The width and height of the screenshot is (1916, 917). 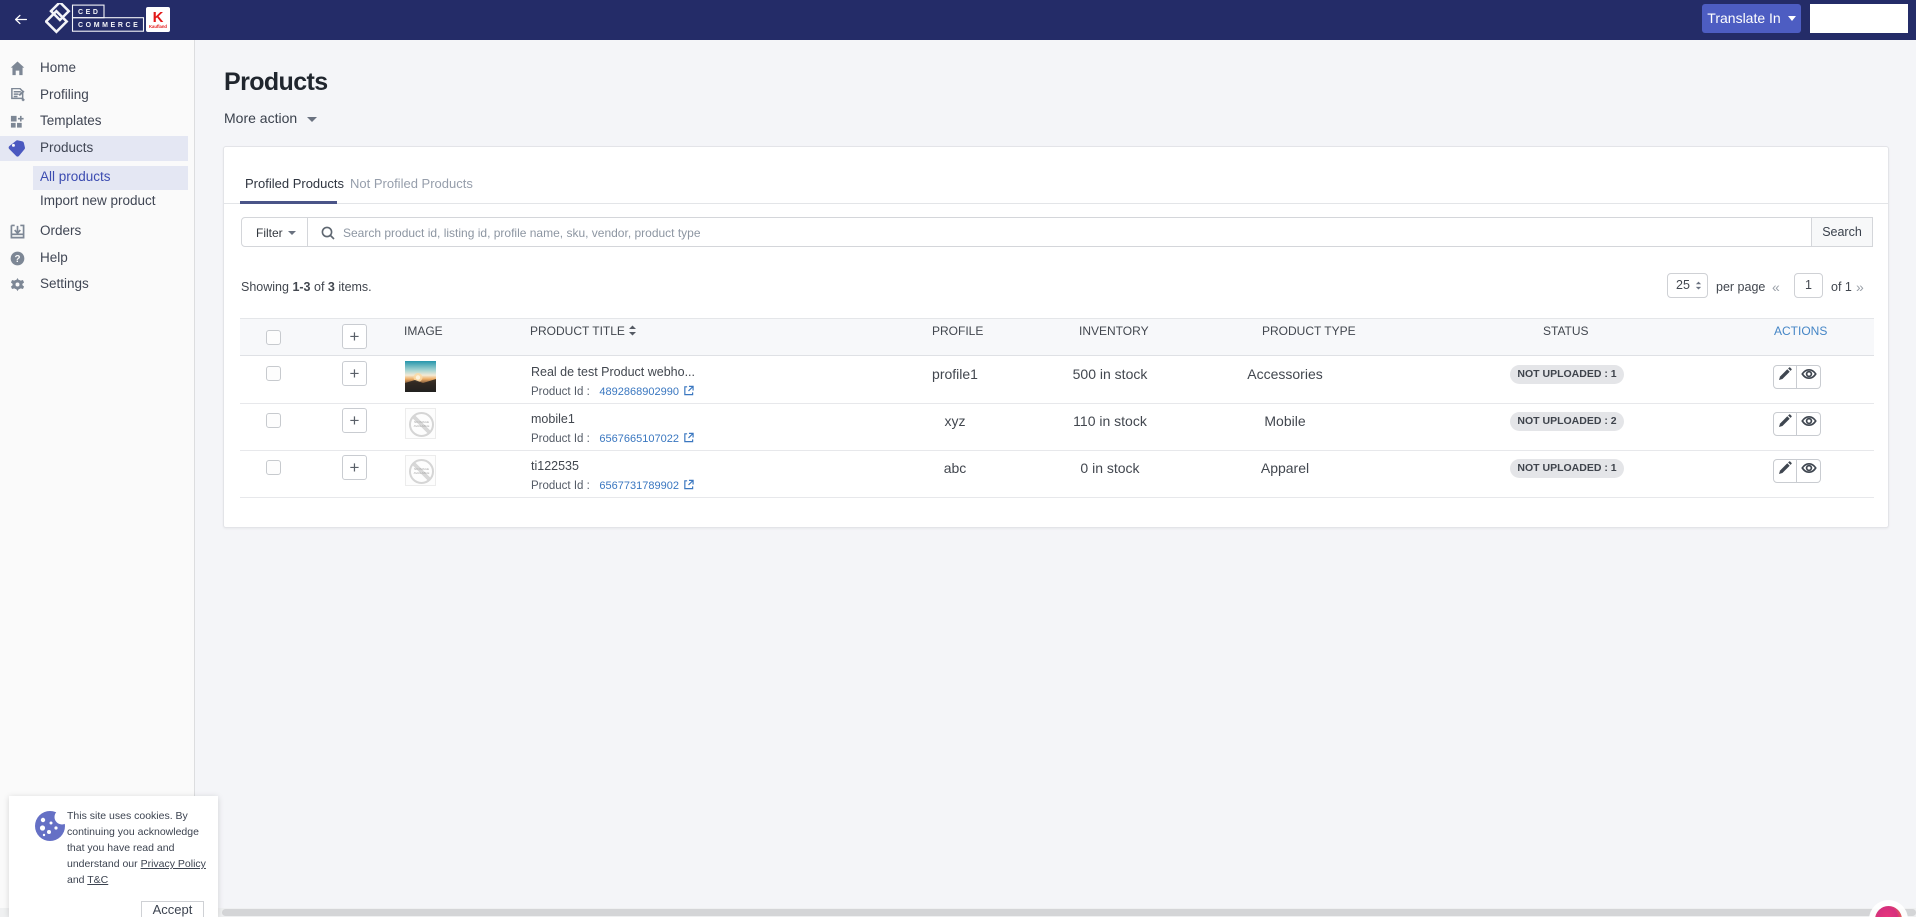 What do you see at coordinates (109, 25) in the screenshot?
I see `svg-text: COMMERCE` at bounding box center [109, 25].